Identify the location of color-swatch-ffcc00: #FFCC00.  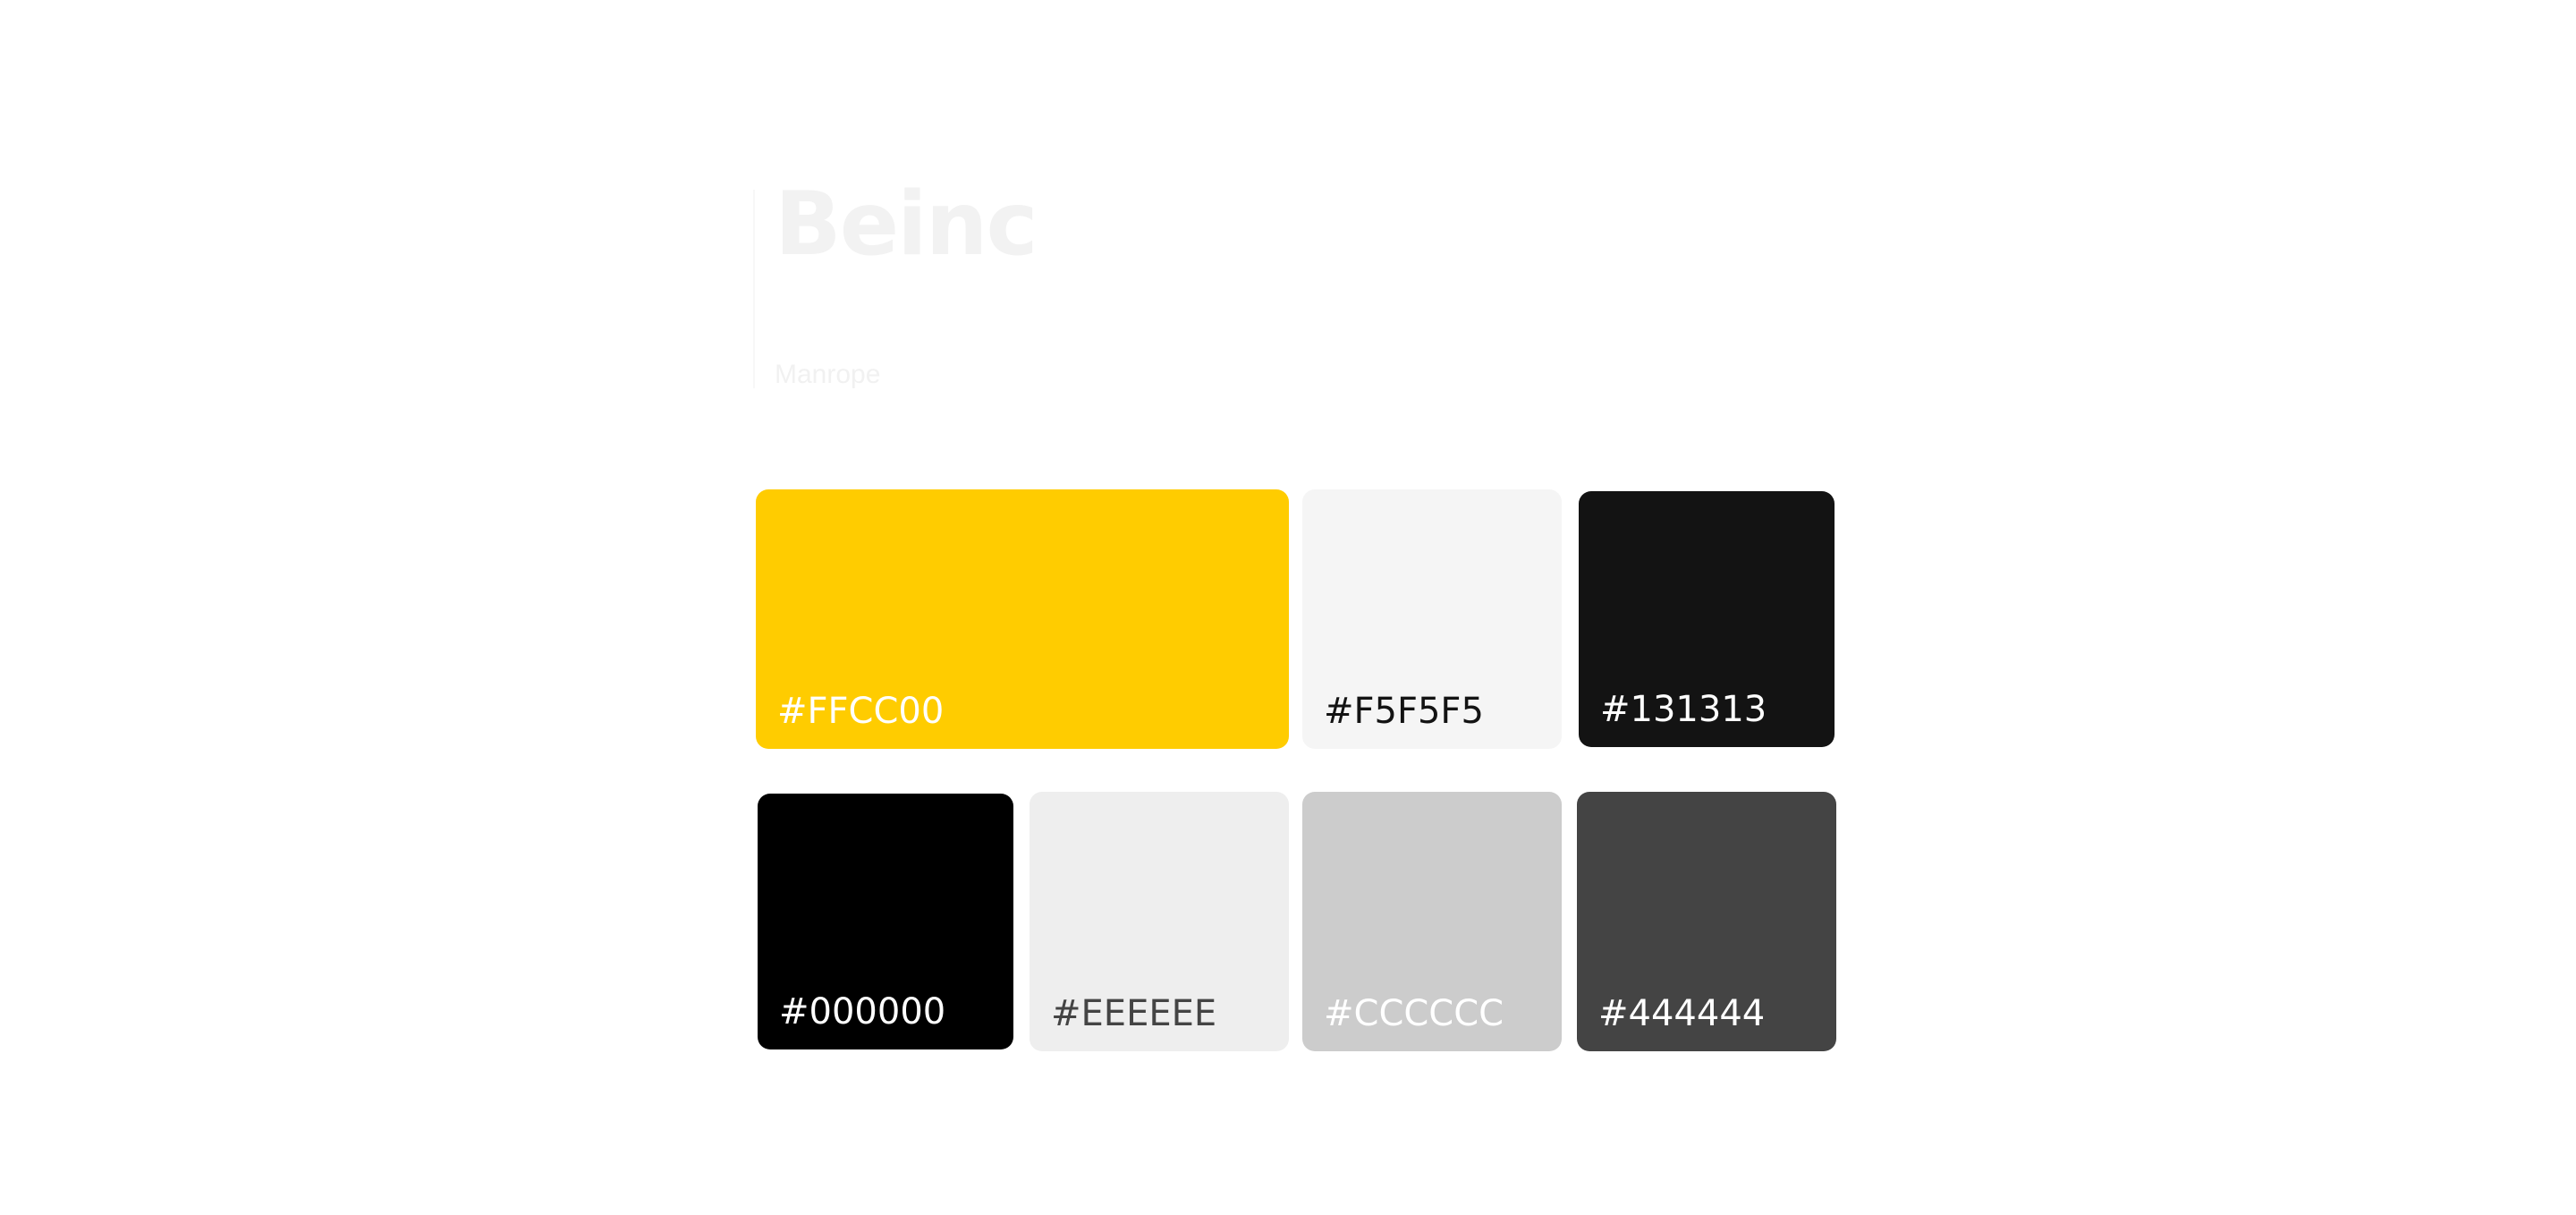
(1022, 619).